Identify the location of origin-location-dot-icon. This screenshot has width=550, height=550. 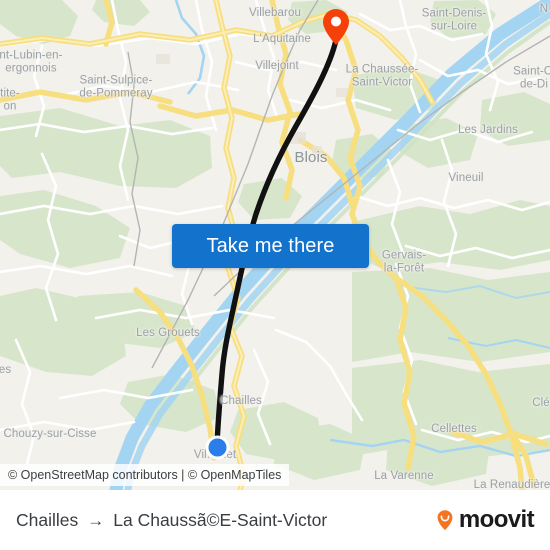
(217, 447).